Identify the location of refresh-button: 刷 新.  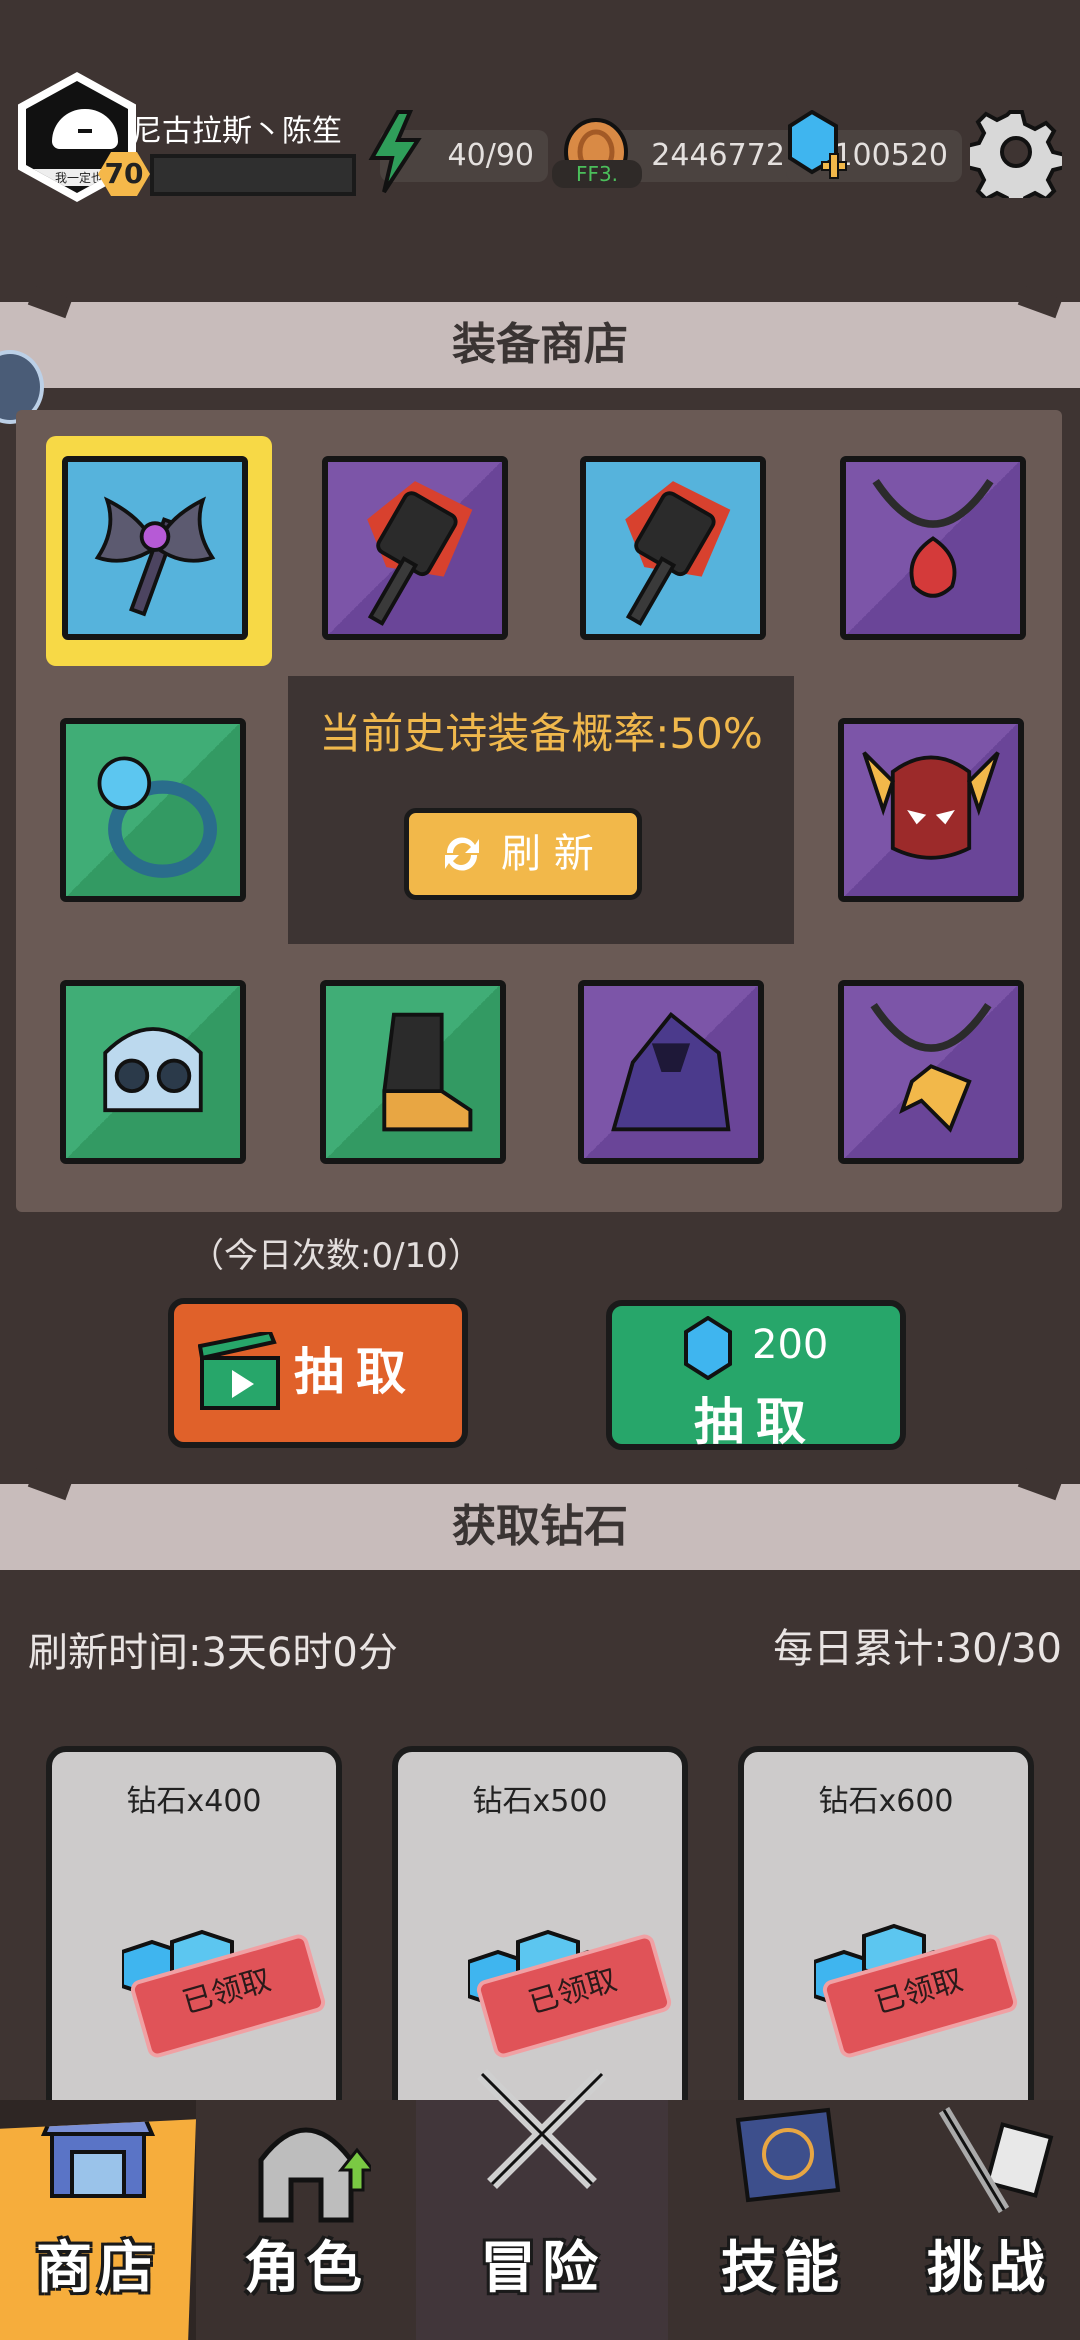
(523, 854).